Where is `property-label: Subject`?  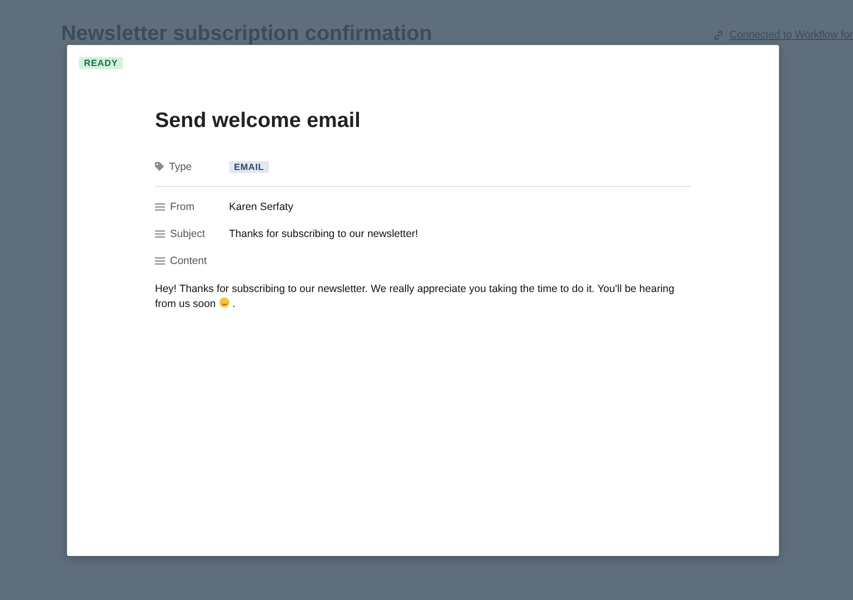 property-label: Subject is located at coordinates (188, 234).